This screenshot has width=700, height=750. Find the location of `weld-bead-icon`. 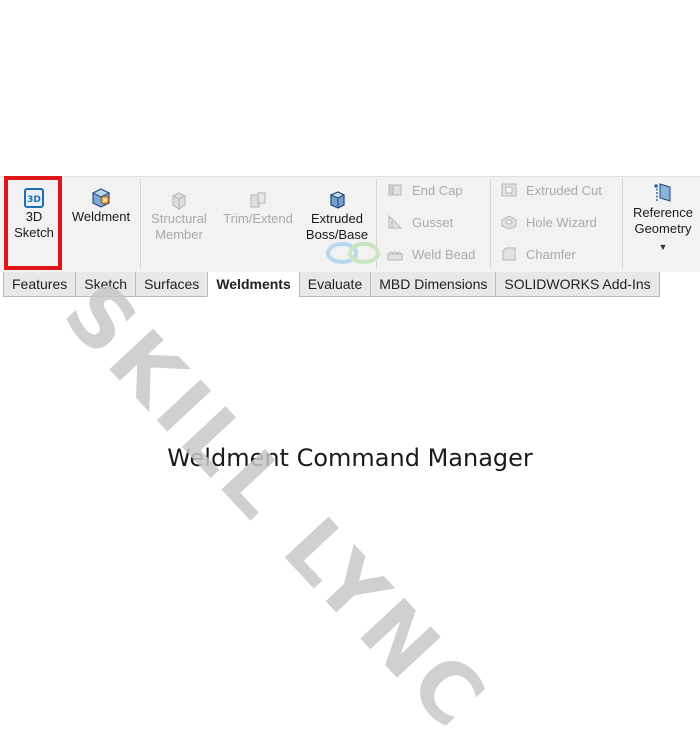

weld-bead-icon is located at coordinates (395, 256).